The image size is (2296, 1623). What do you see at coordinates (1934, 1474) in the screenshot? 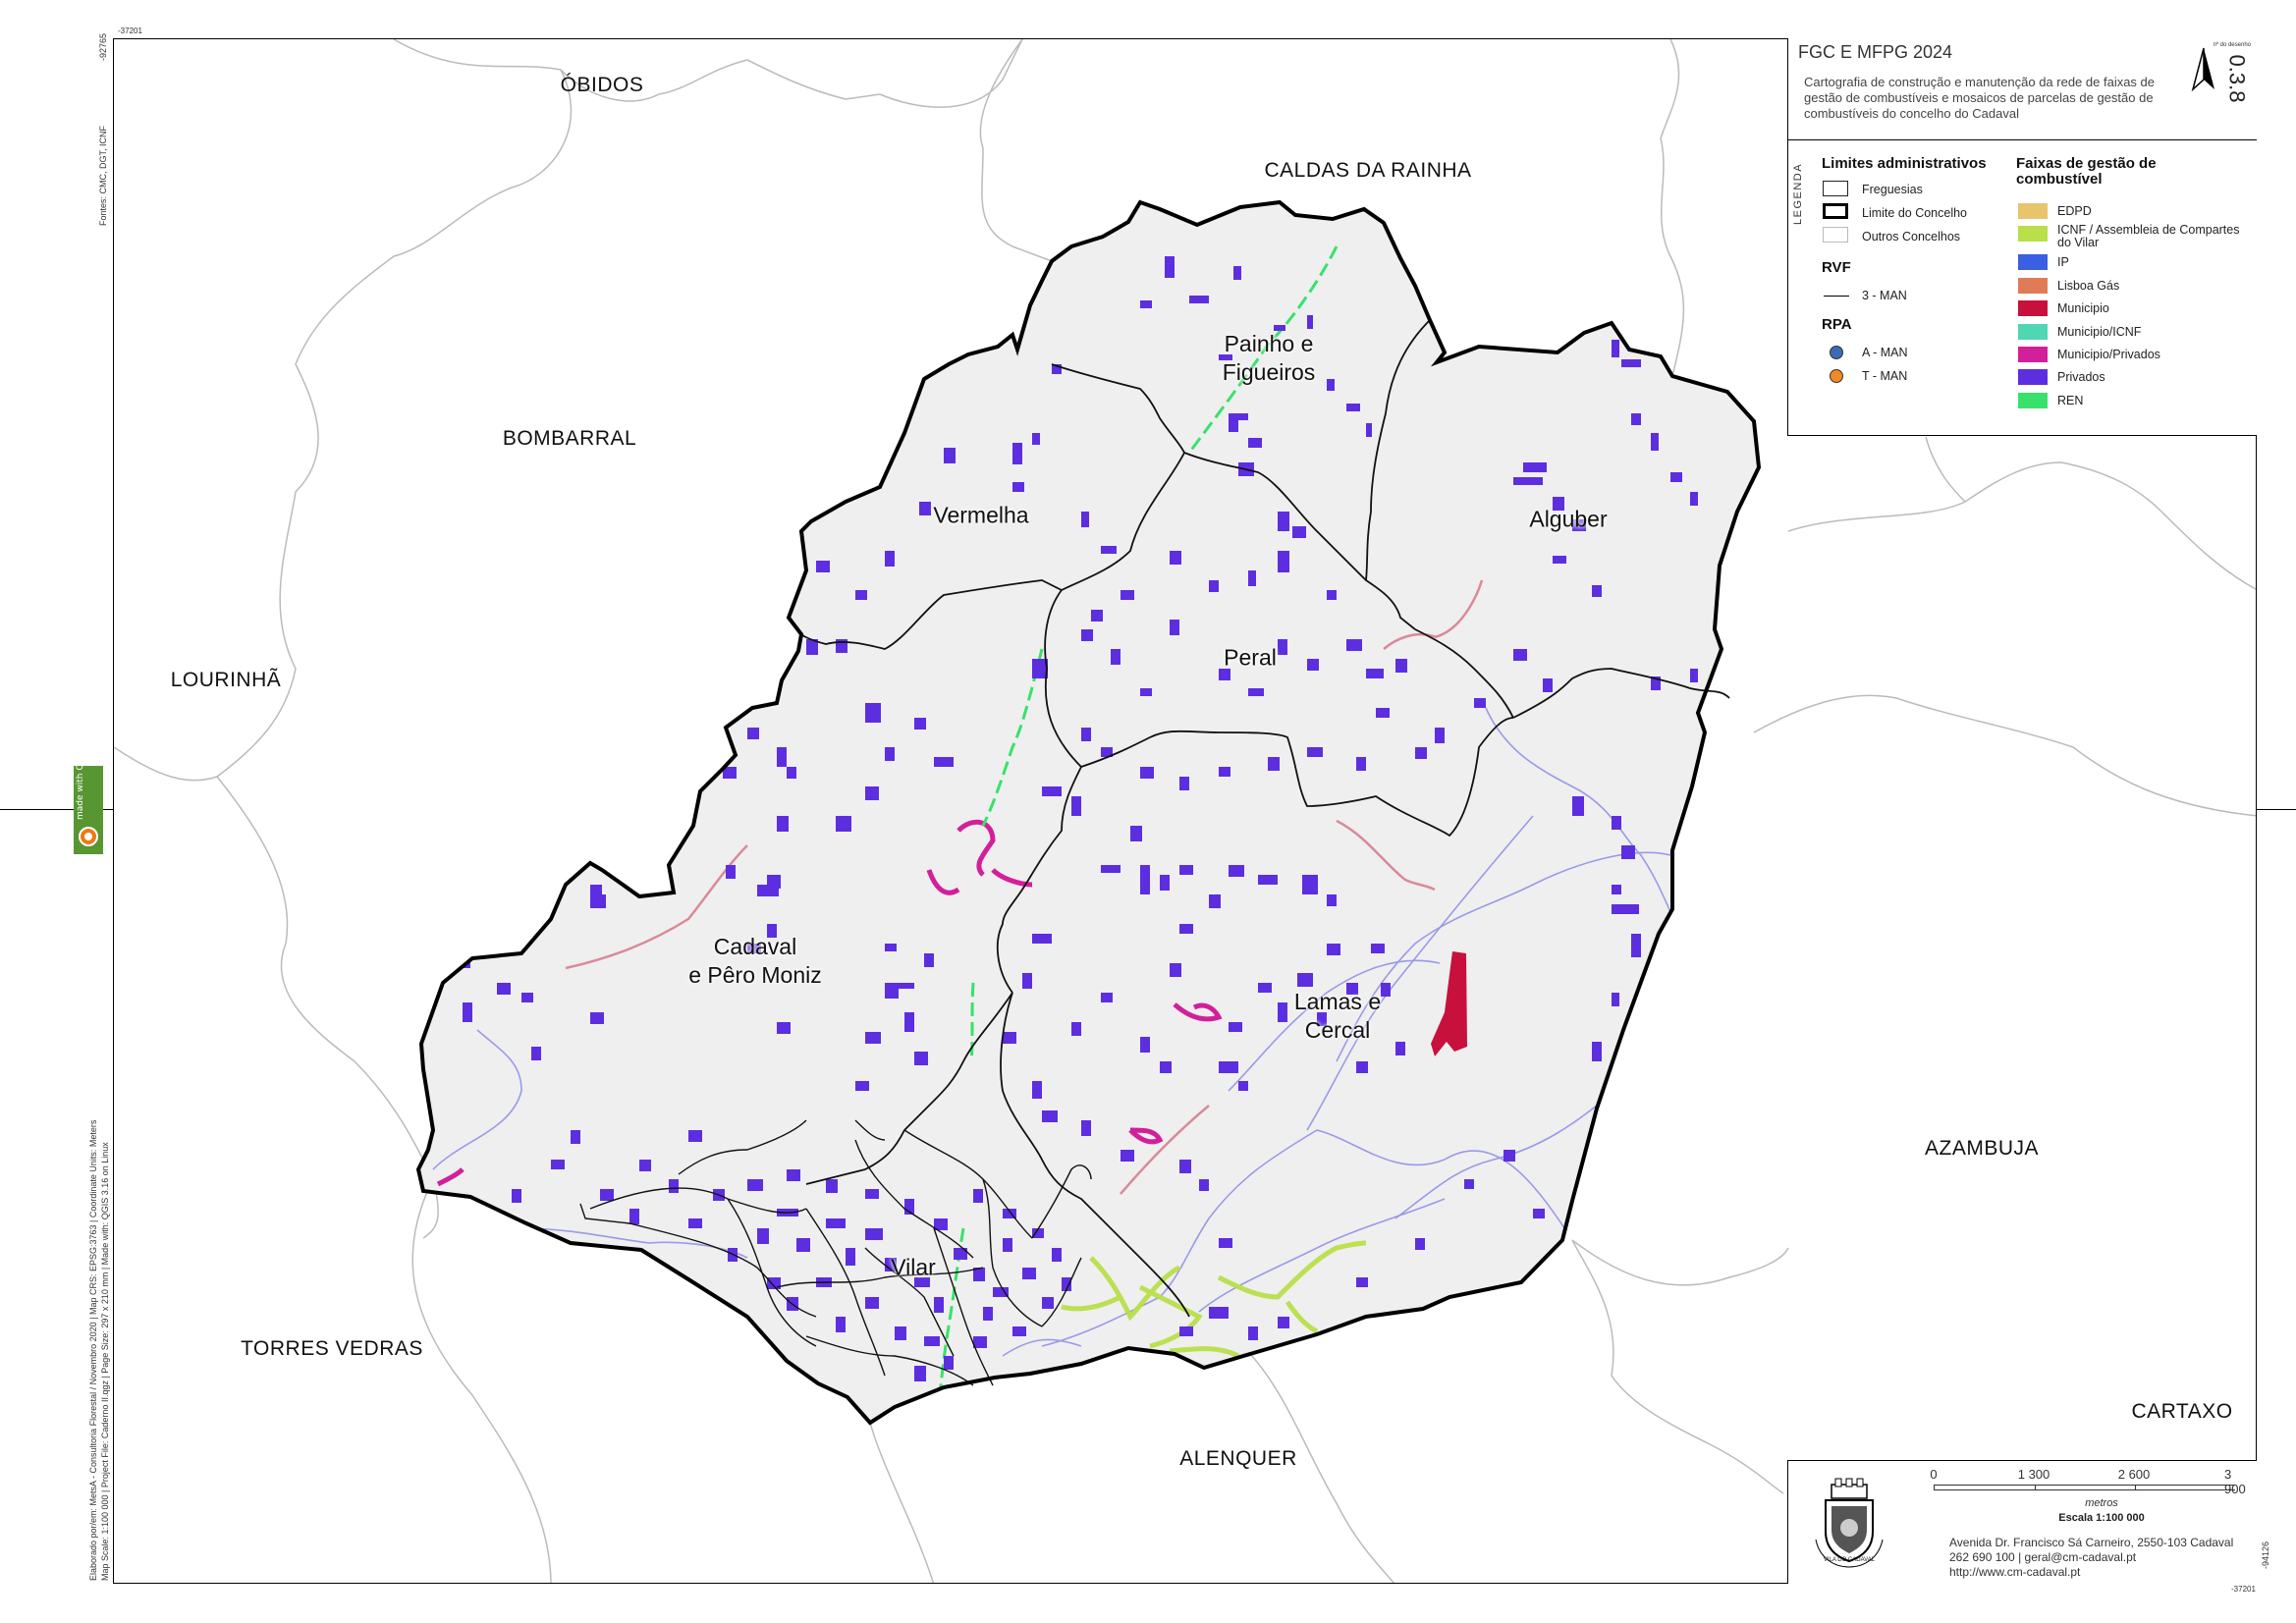
I see `scalebar-tick-0: 0` at bounding box center [1934, 1474].